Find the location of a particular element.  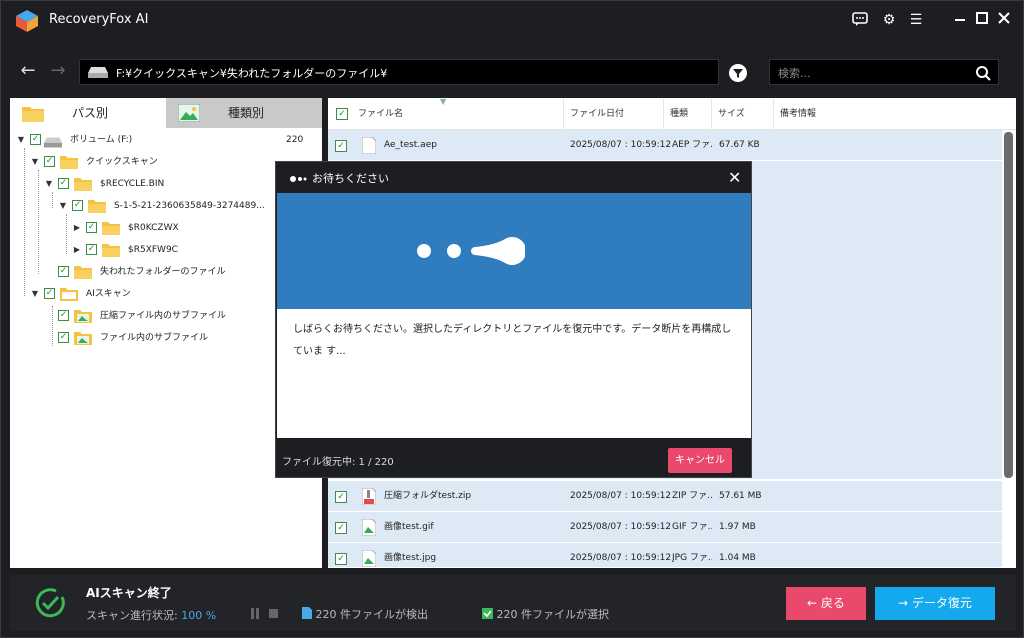

tab-by-type-label: 種類別 is located at coordinates (246, 113).